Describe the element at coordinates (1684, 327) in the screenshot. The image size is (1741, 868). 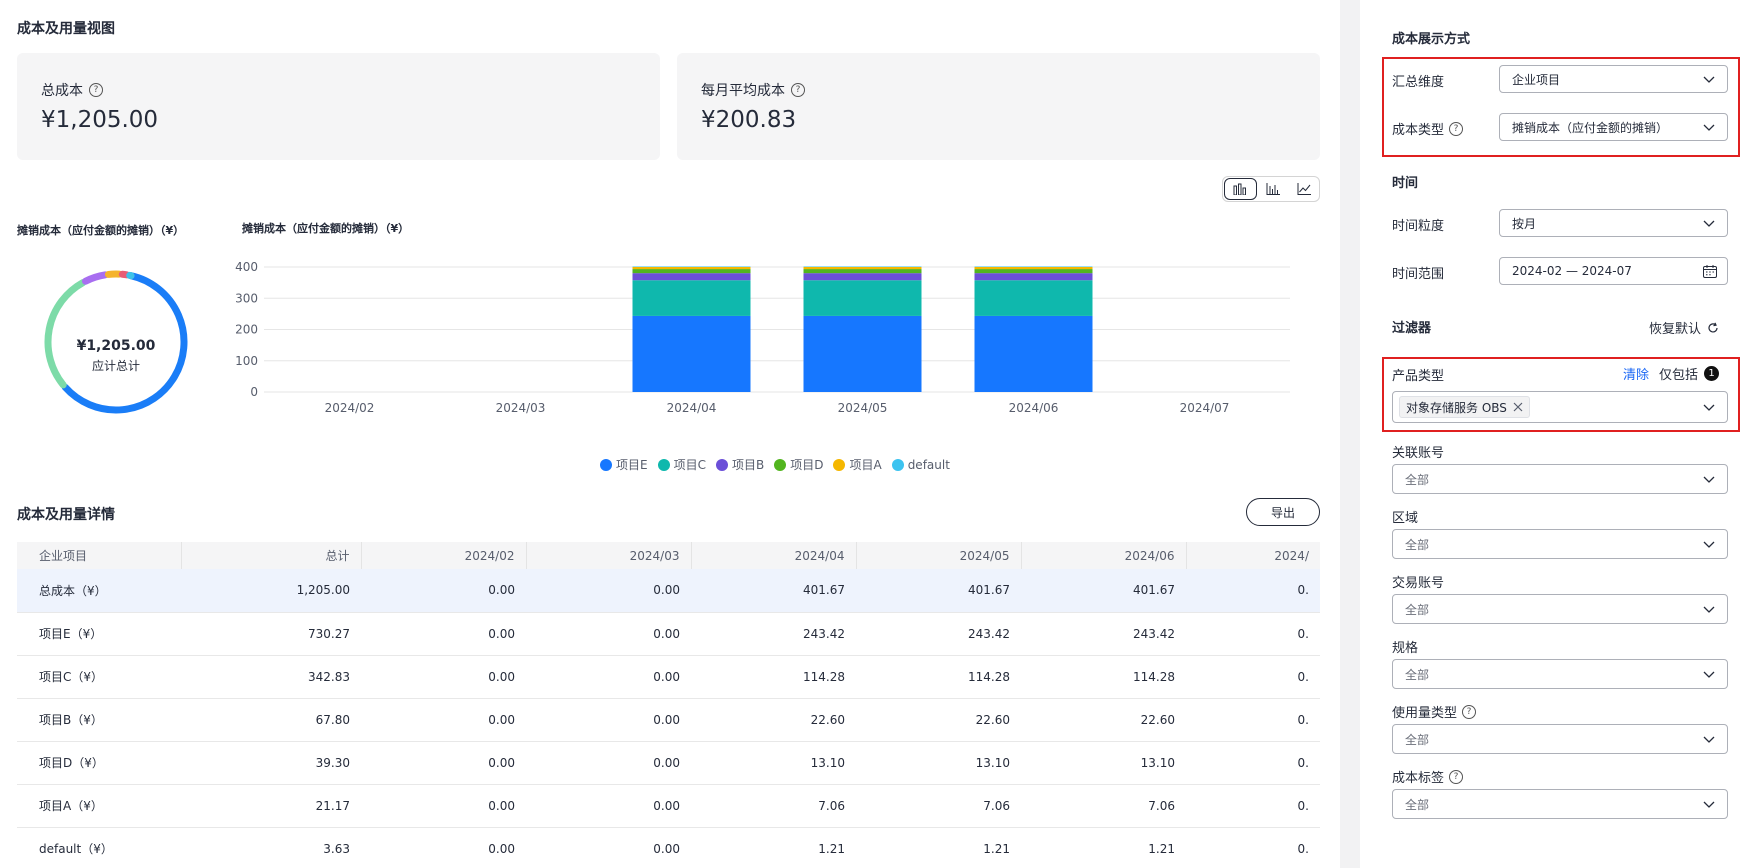
I see `reset-default-button: 恢复默认` at that location.